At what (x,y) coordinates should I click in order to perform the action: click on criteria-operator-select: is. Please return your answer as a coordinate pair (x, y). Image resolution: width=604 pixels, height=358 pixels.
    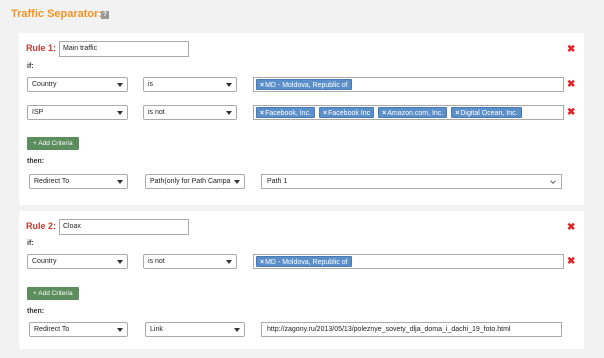
    Looking at the image, I should click on (190, 84).